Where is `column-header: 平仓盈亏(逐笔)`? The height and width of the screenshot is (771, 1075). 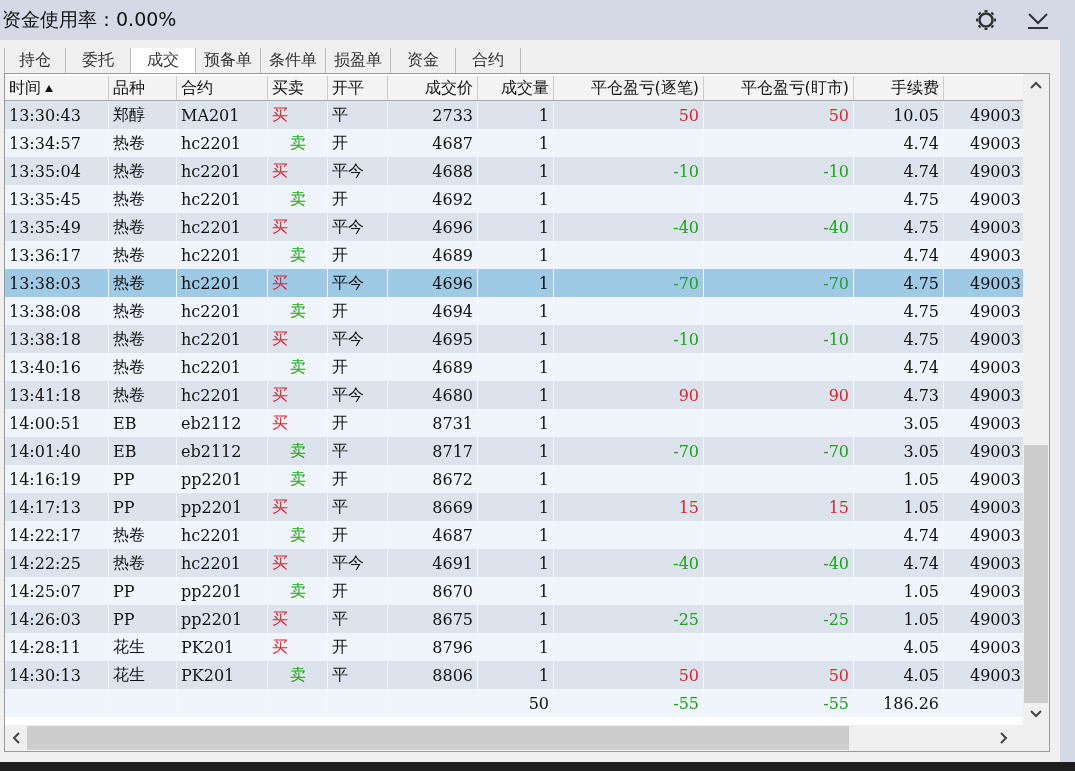 column-header: 平仓盈亏(逐笔) is located at coordinates (629, 88).